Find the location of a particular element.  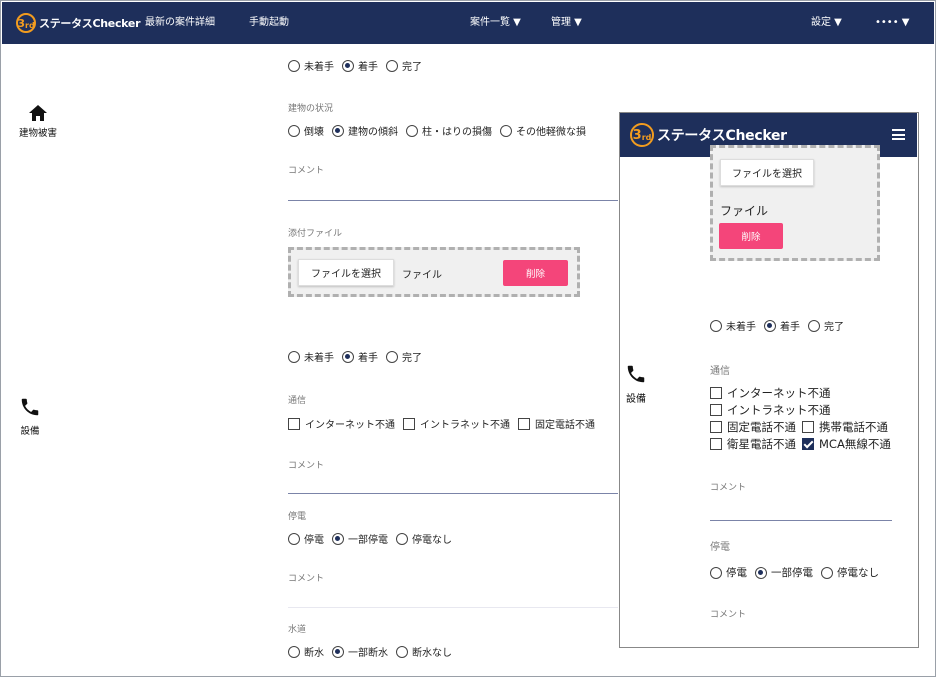

water-option-label: 断水 is located at coordinates (314, 653).